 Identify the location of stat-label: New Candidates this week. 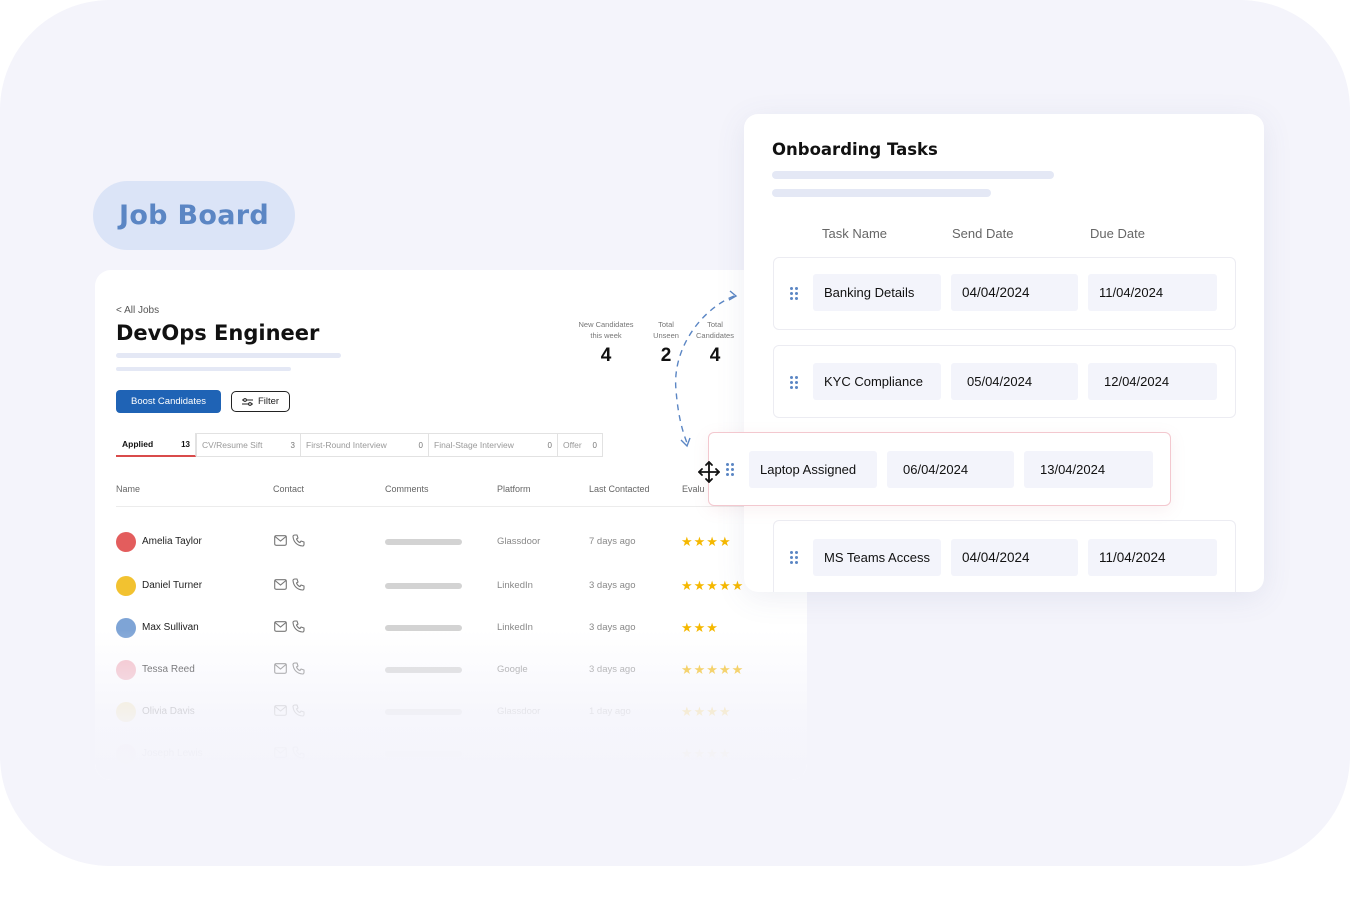
(606, 330).